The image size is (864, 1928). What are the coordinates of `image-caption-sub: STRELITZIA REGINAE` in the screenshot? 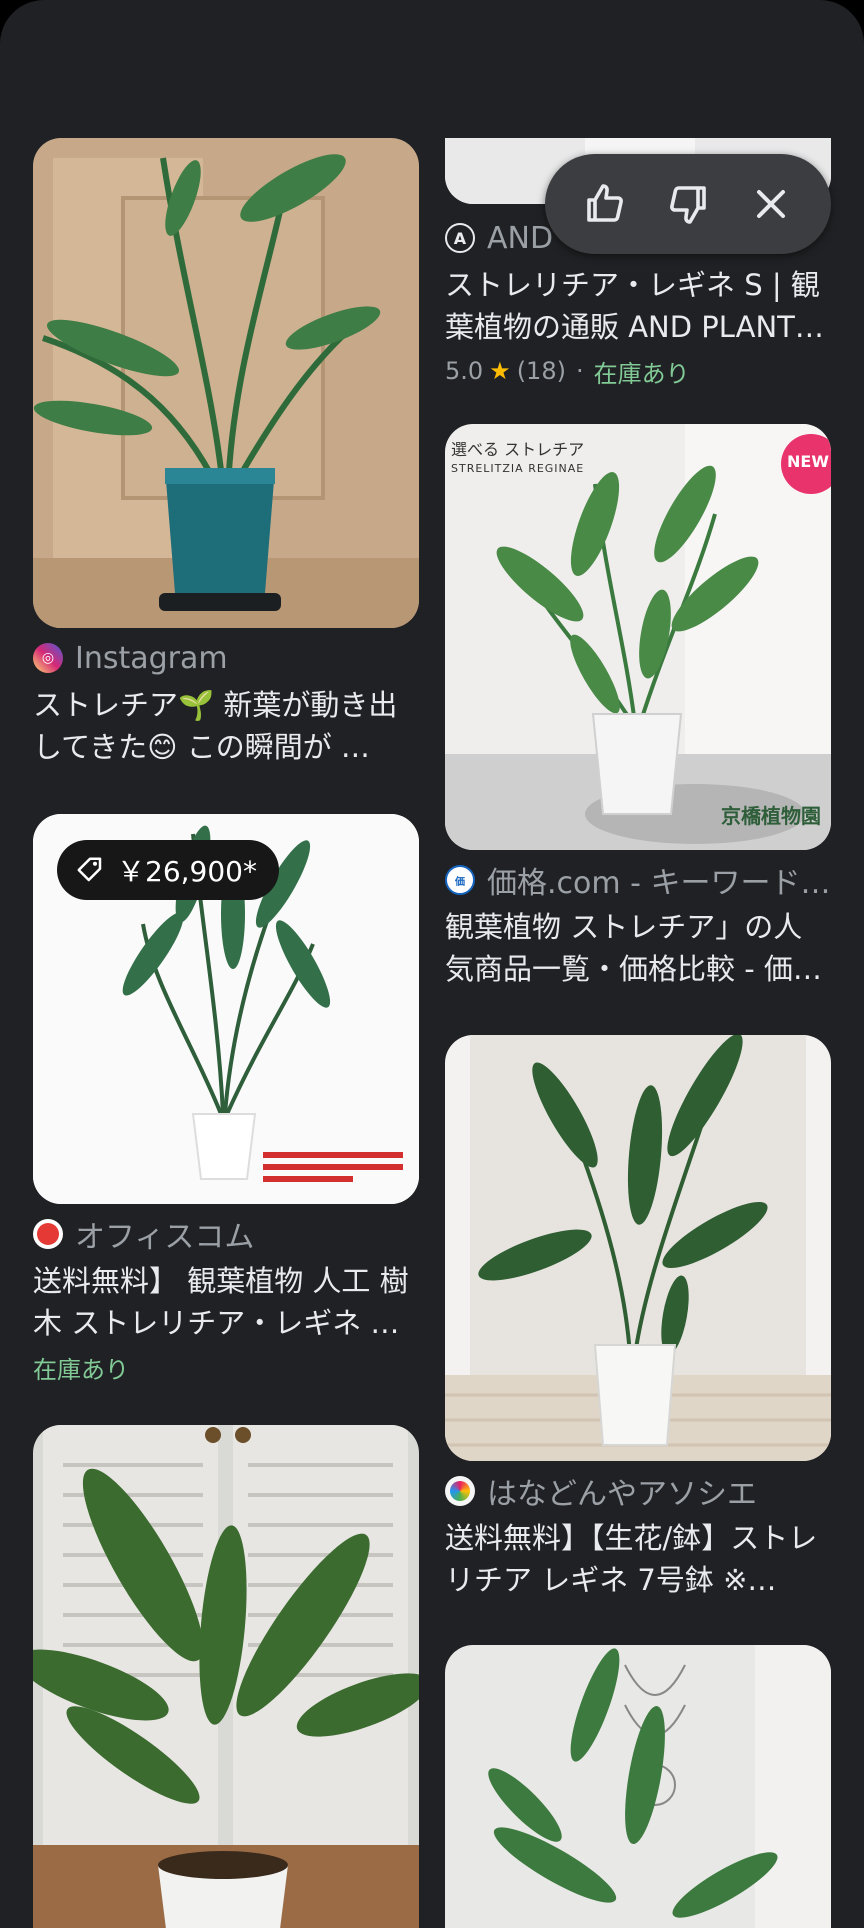 It's located at (518, 468).